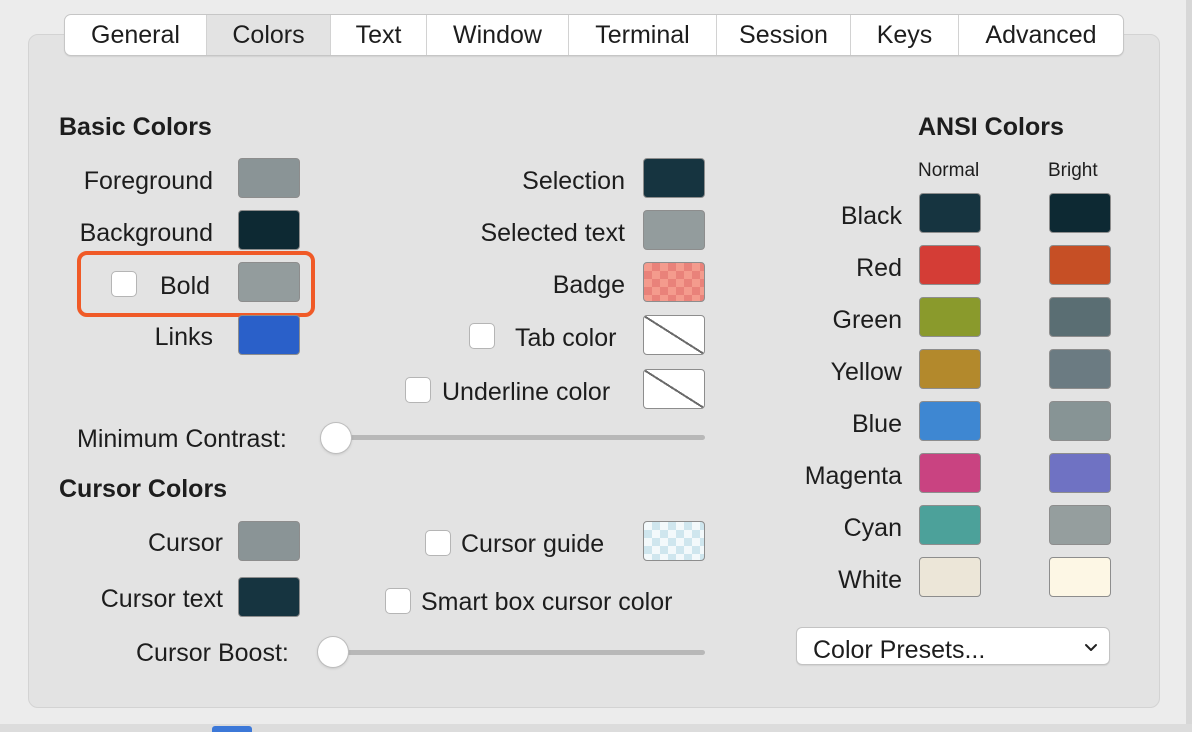  What do you see at coordinates (379, 35) in the screenshot?
I see `tab-text: Text` at bounding box center [379, 35].